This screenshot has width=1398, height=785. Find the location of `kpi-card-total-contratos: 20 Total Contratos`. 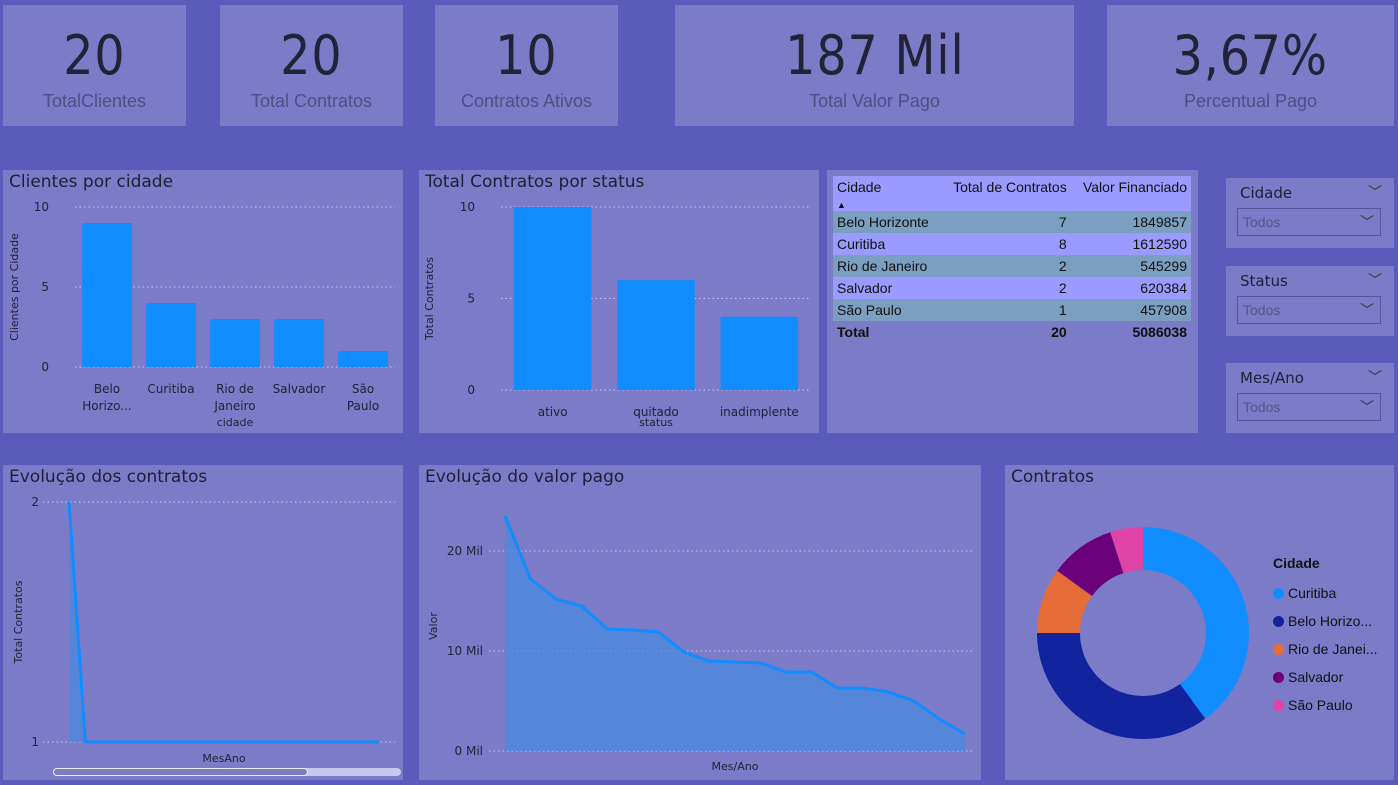

kpi-card-total-contratos: 20 Total Contratos is located at coordinates (311, 65).